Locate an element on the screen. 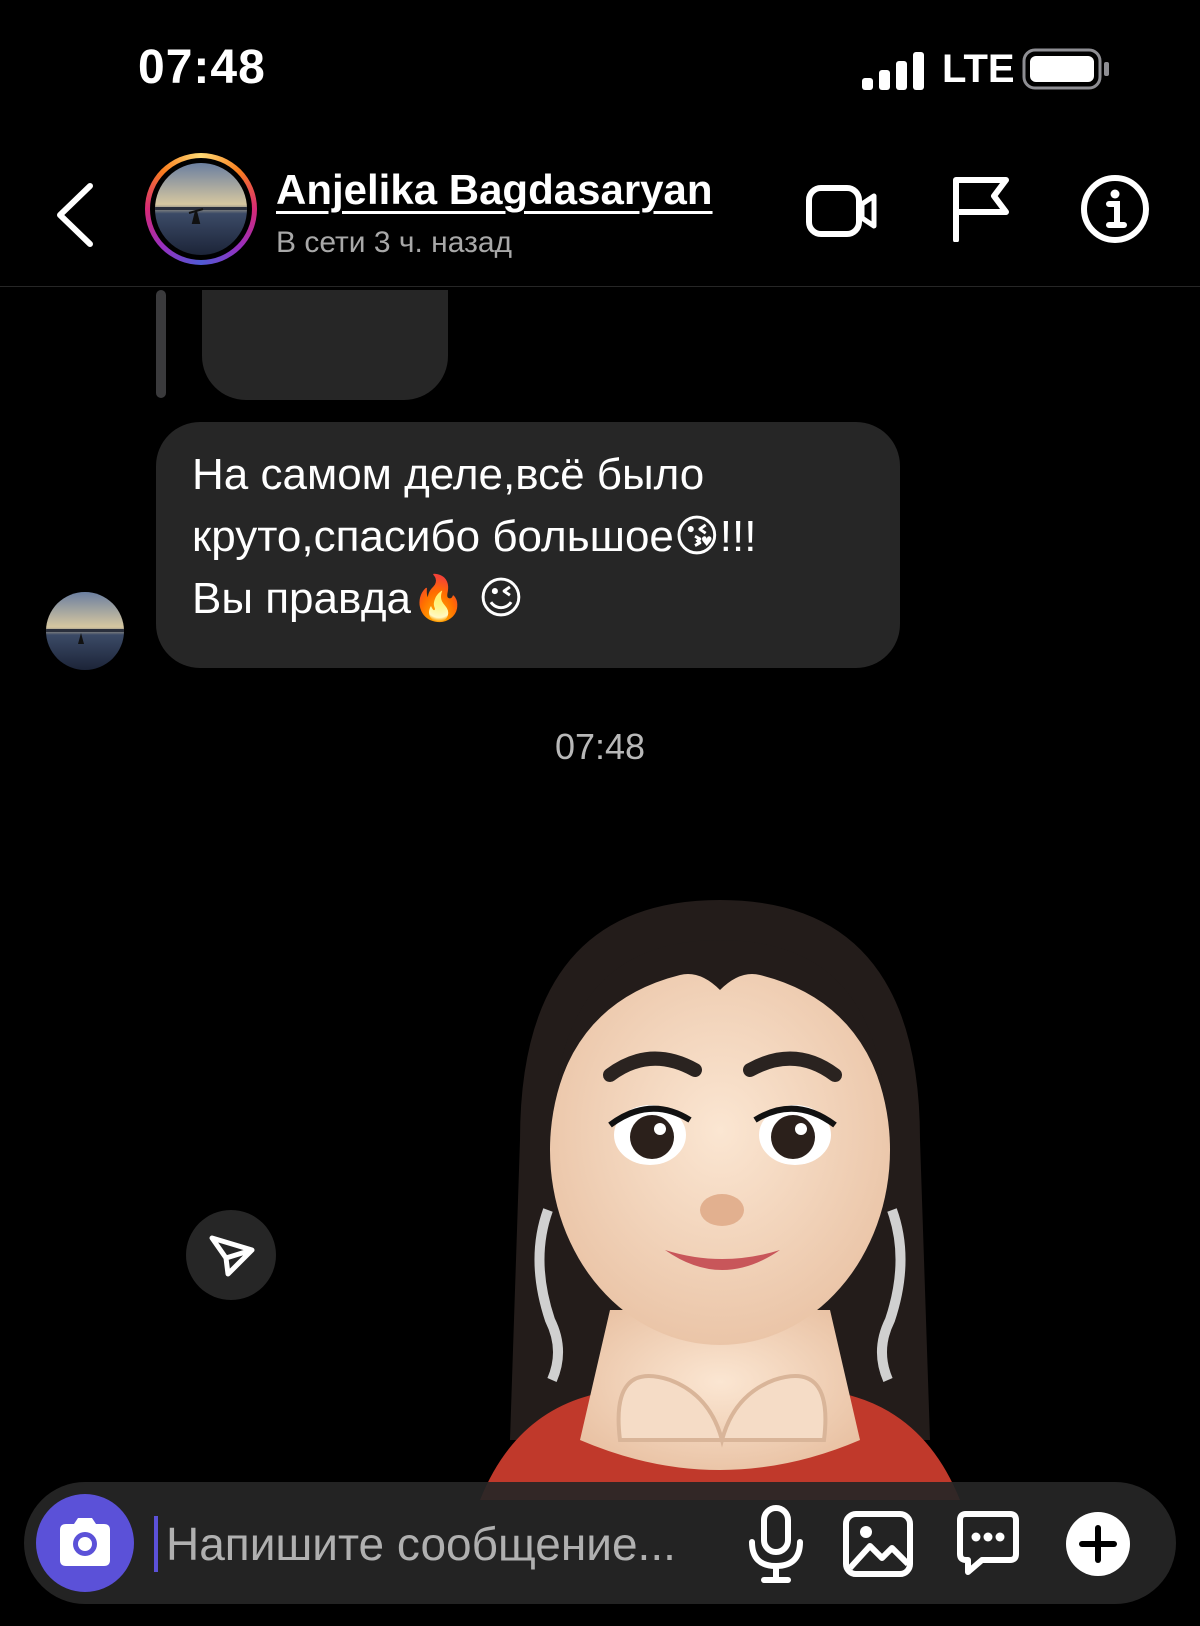 The image size is (1200, 1626). flag-icon is located at coordinates (981, 209).